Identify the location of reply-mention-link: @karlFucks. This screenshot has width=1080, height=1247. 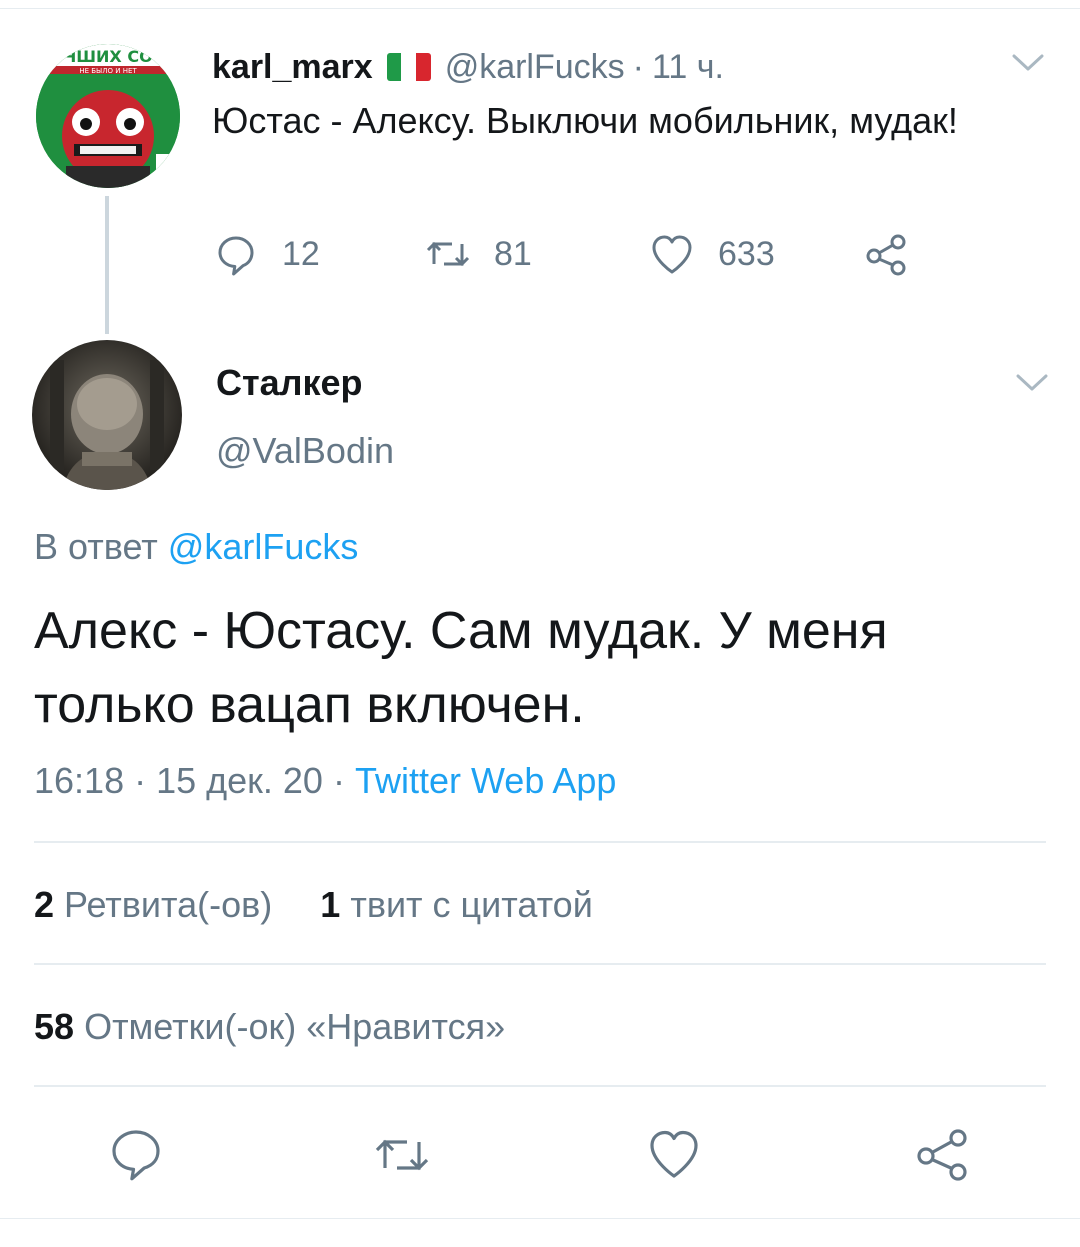
(263, 546).